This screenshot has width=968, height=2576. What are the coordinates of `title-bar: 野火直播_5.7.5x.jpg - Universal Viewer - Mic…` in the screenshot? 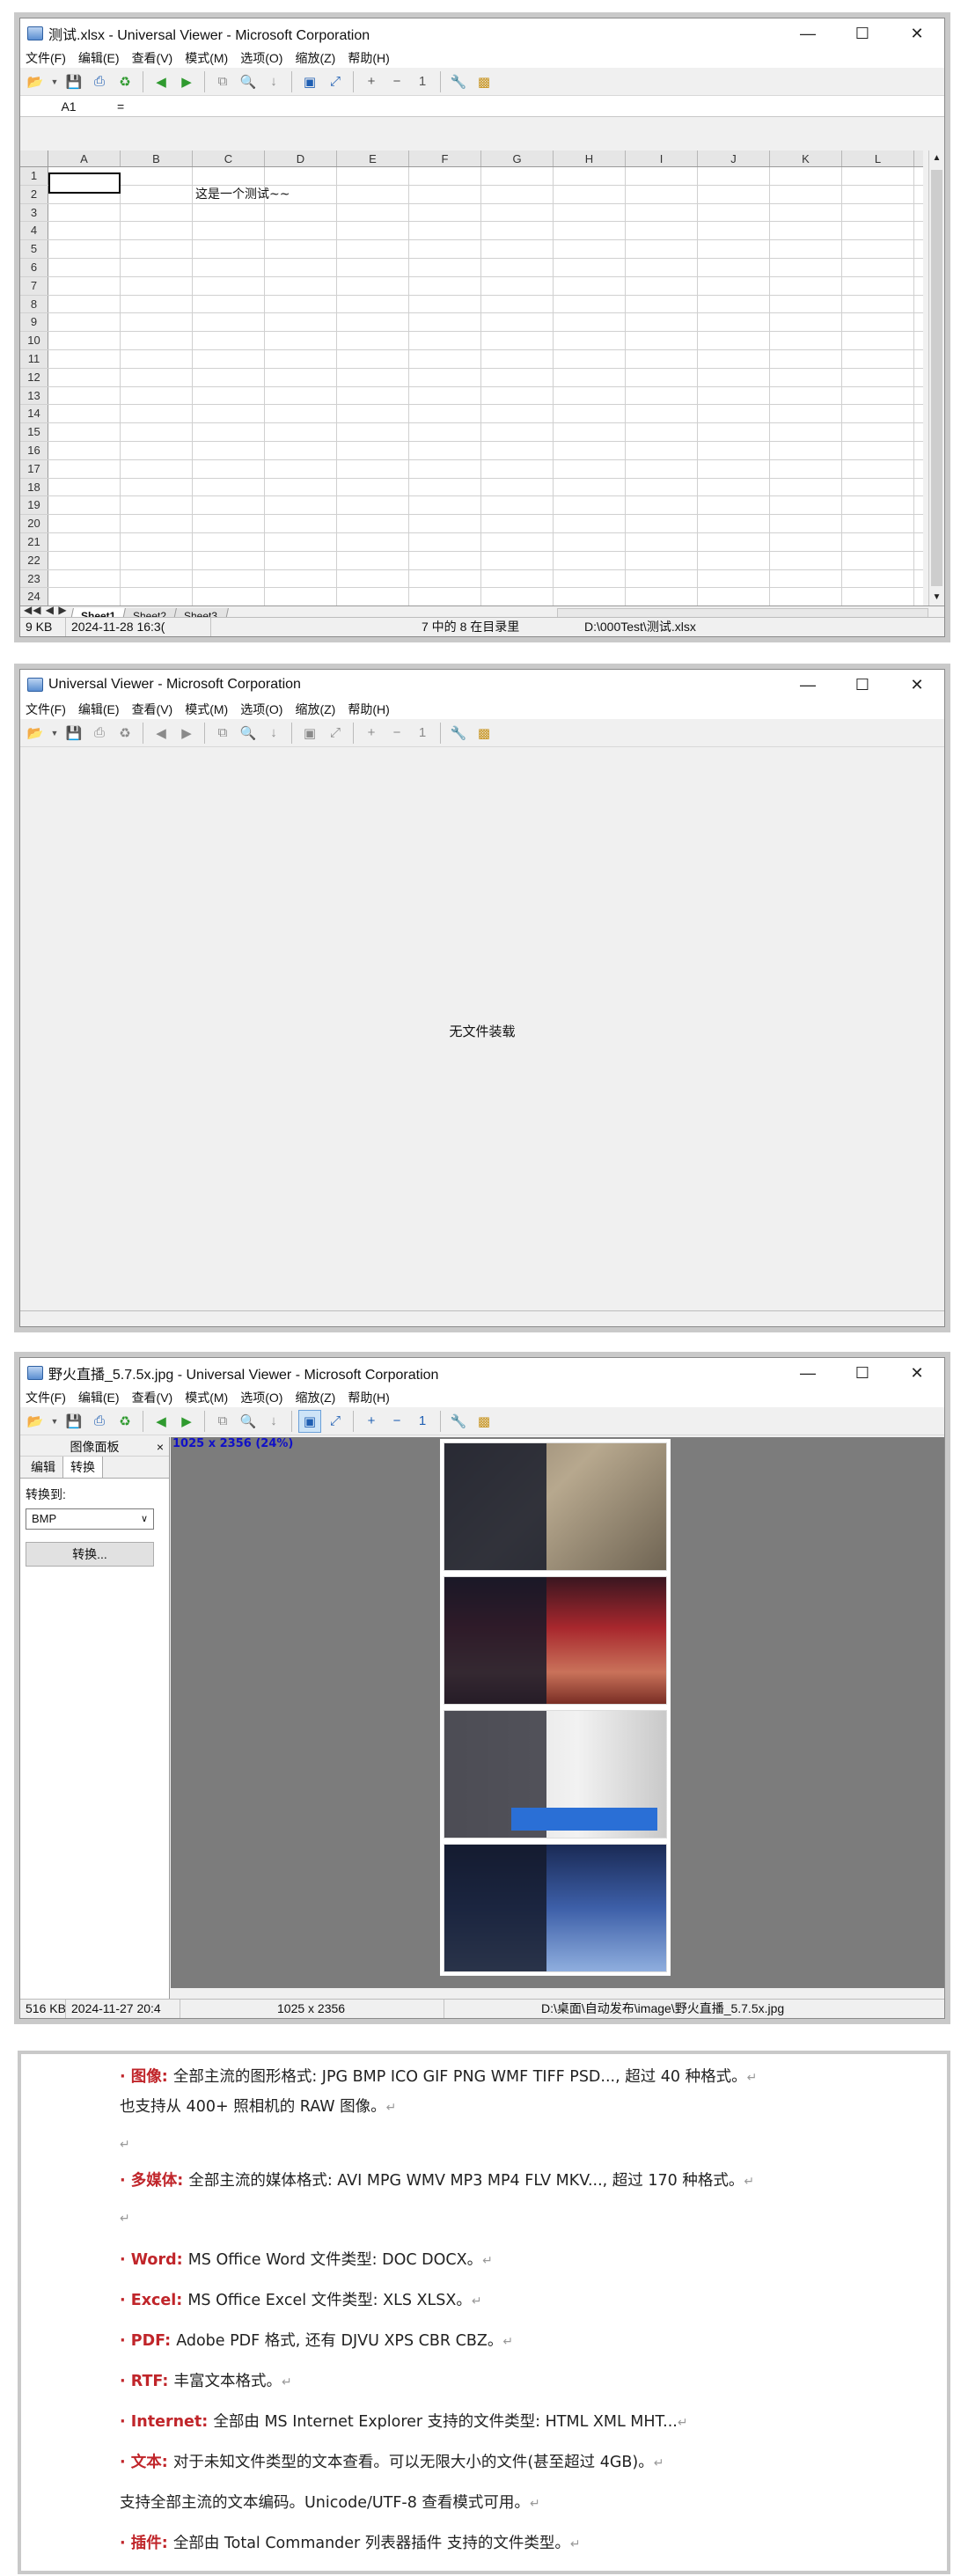 It's located at (482, 1373).